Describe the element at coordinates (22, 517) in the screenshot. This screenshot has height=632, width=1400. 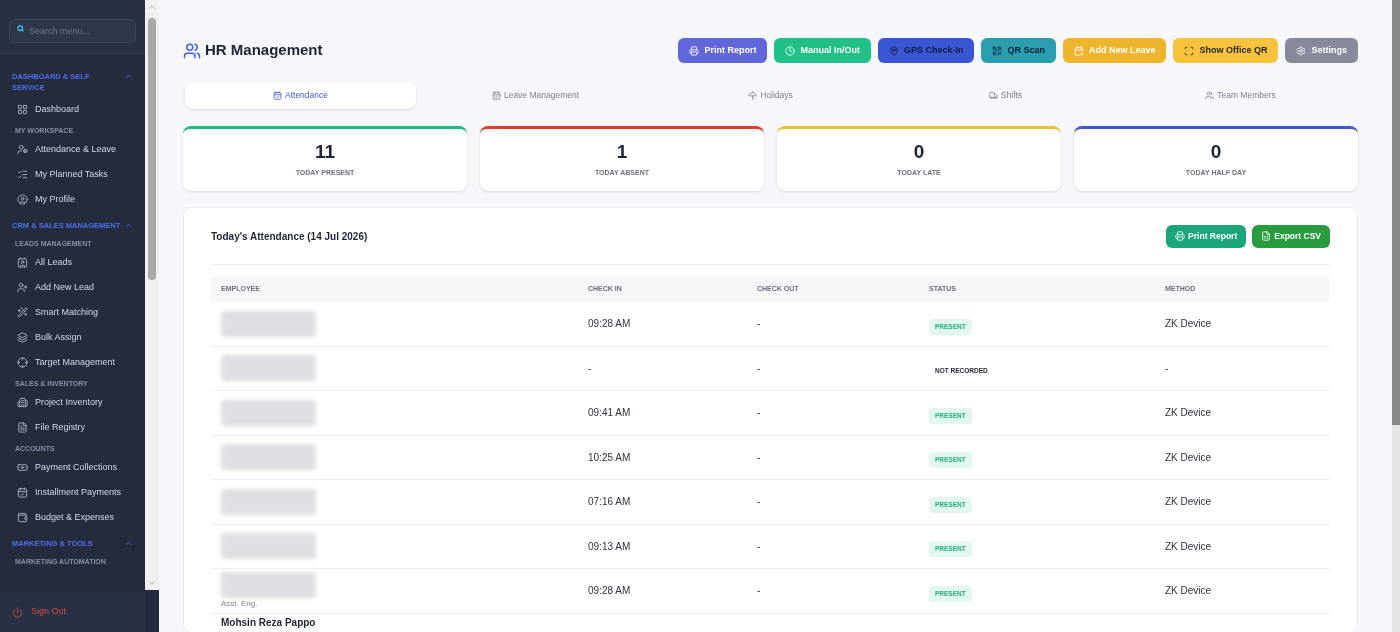
I see `wallet-icon` at that location.